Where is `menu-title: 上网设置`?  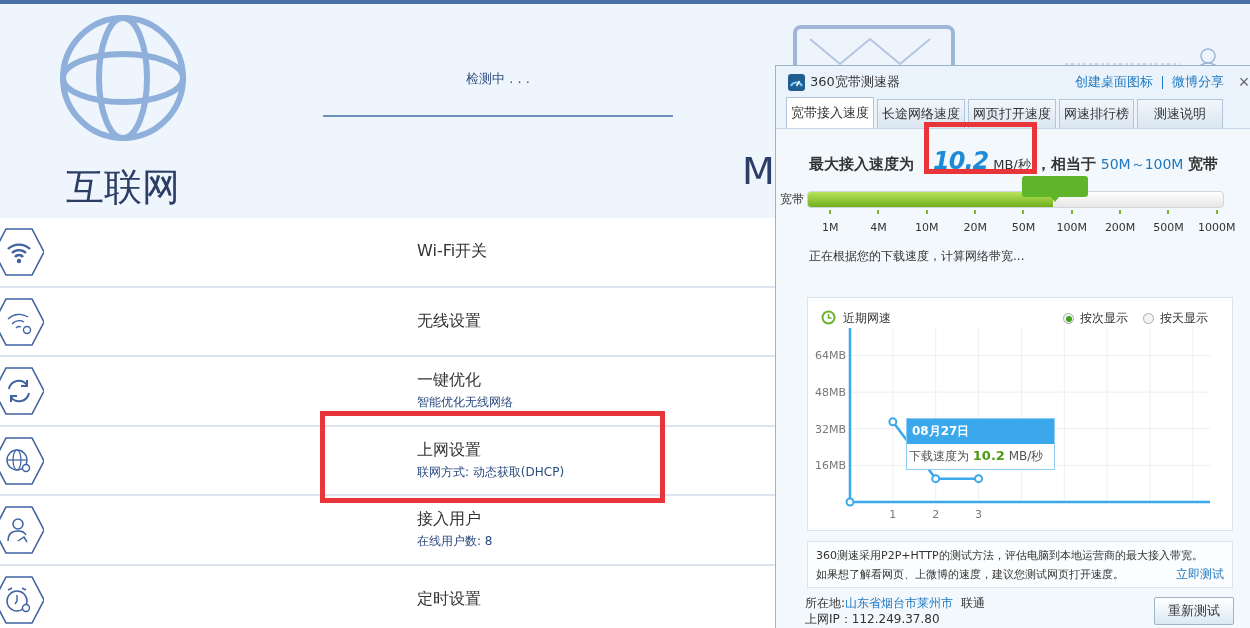 menu-title: 上网设置 is located at coordinates (449, 450).